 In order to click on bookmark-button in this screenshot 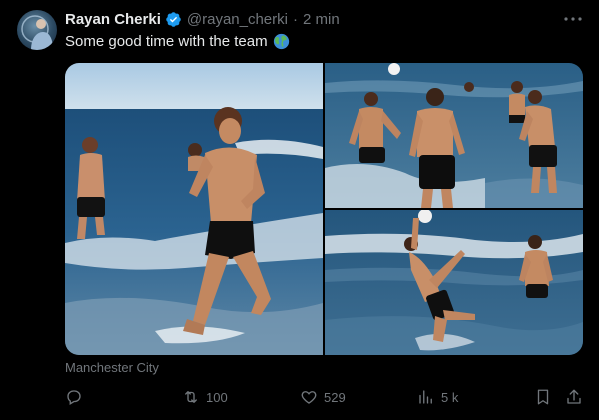, I will do `click(543, 397)`.